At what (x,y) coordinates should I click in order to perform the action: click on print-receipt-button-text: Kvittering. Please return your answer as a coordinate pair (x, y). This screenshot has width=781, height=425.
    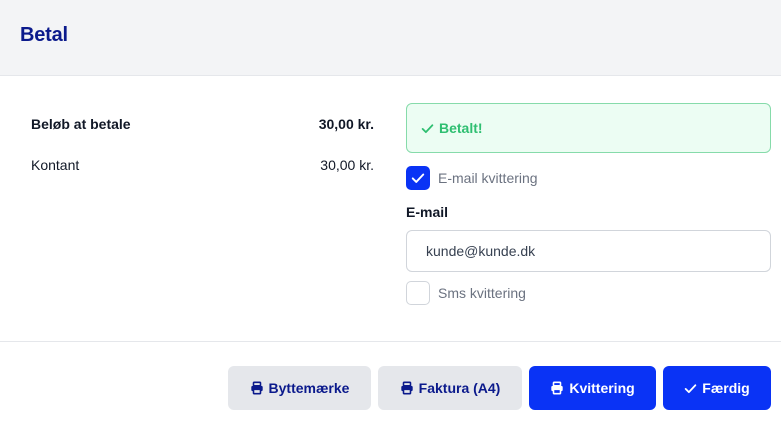
    Looking at the image, I should click on (602, 388).